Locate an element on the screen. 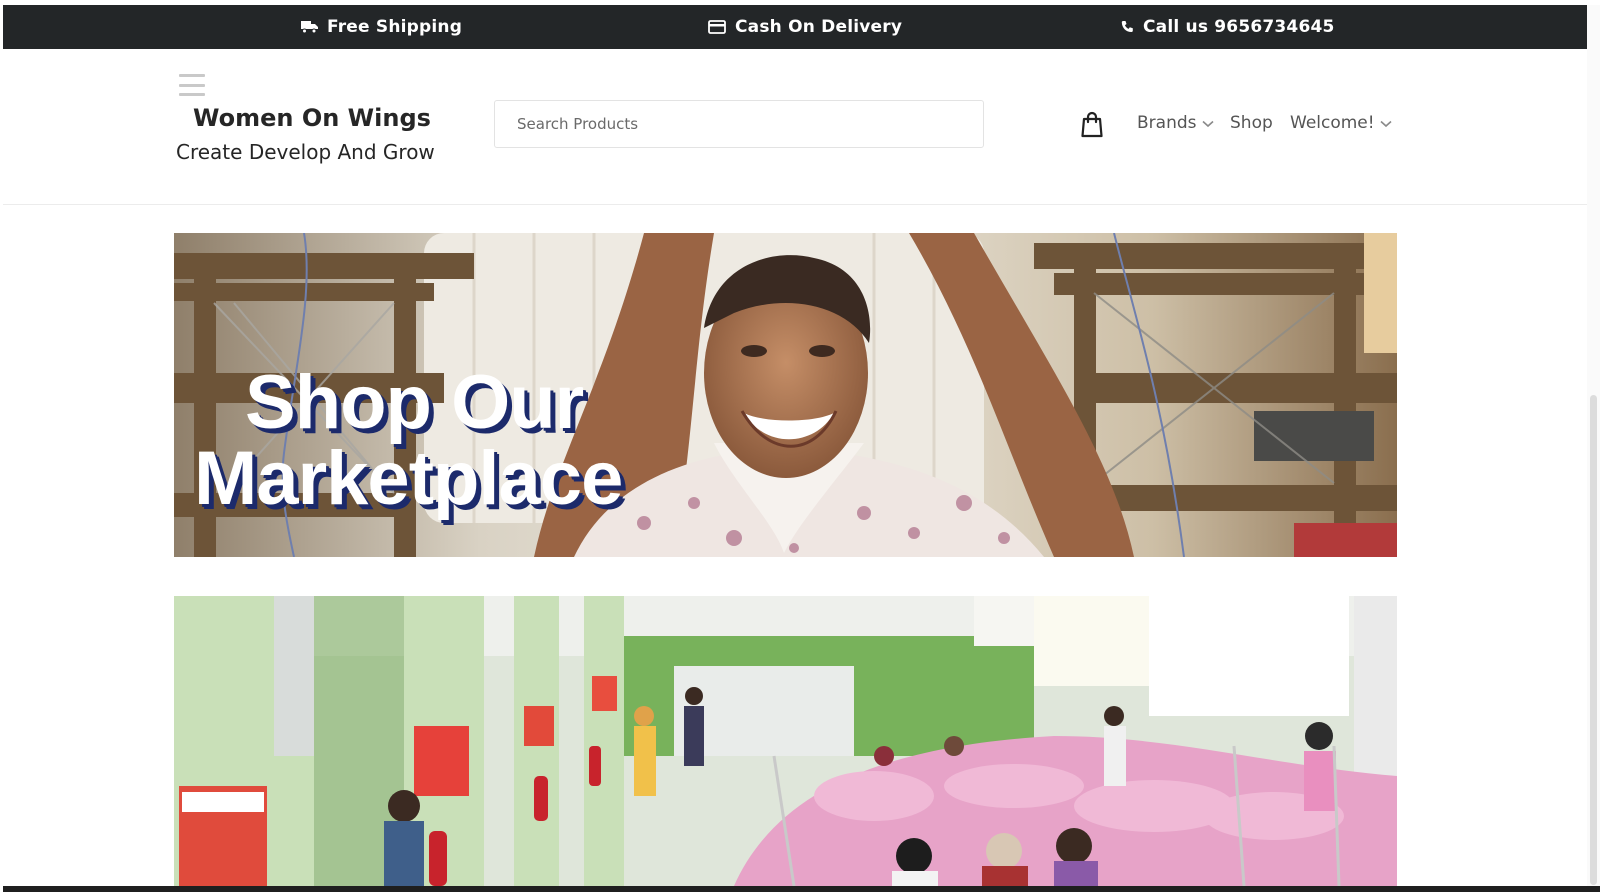 This screenshot has width=1600, height=892. free-shipping-label: Free Shipping is located at coordinates (395, 27).